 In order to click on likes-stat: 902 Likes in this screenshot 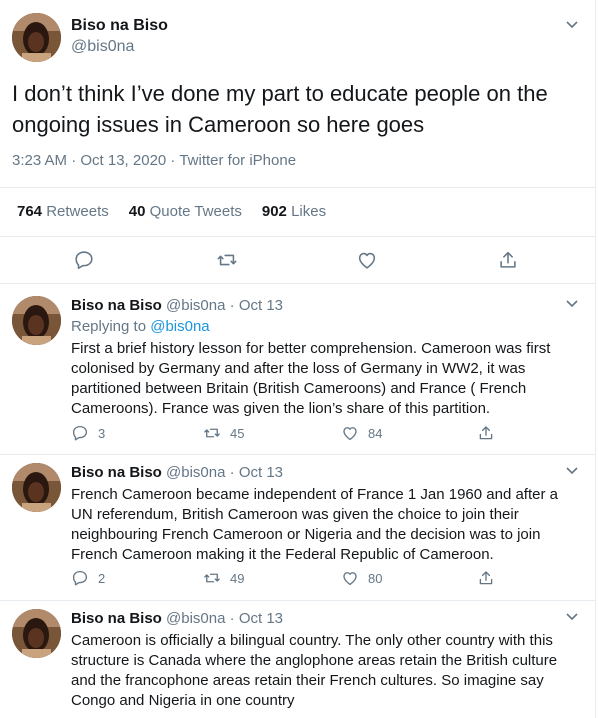, I will do `click(294, 211)`.